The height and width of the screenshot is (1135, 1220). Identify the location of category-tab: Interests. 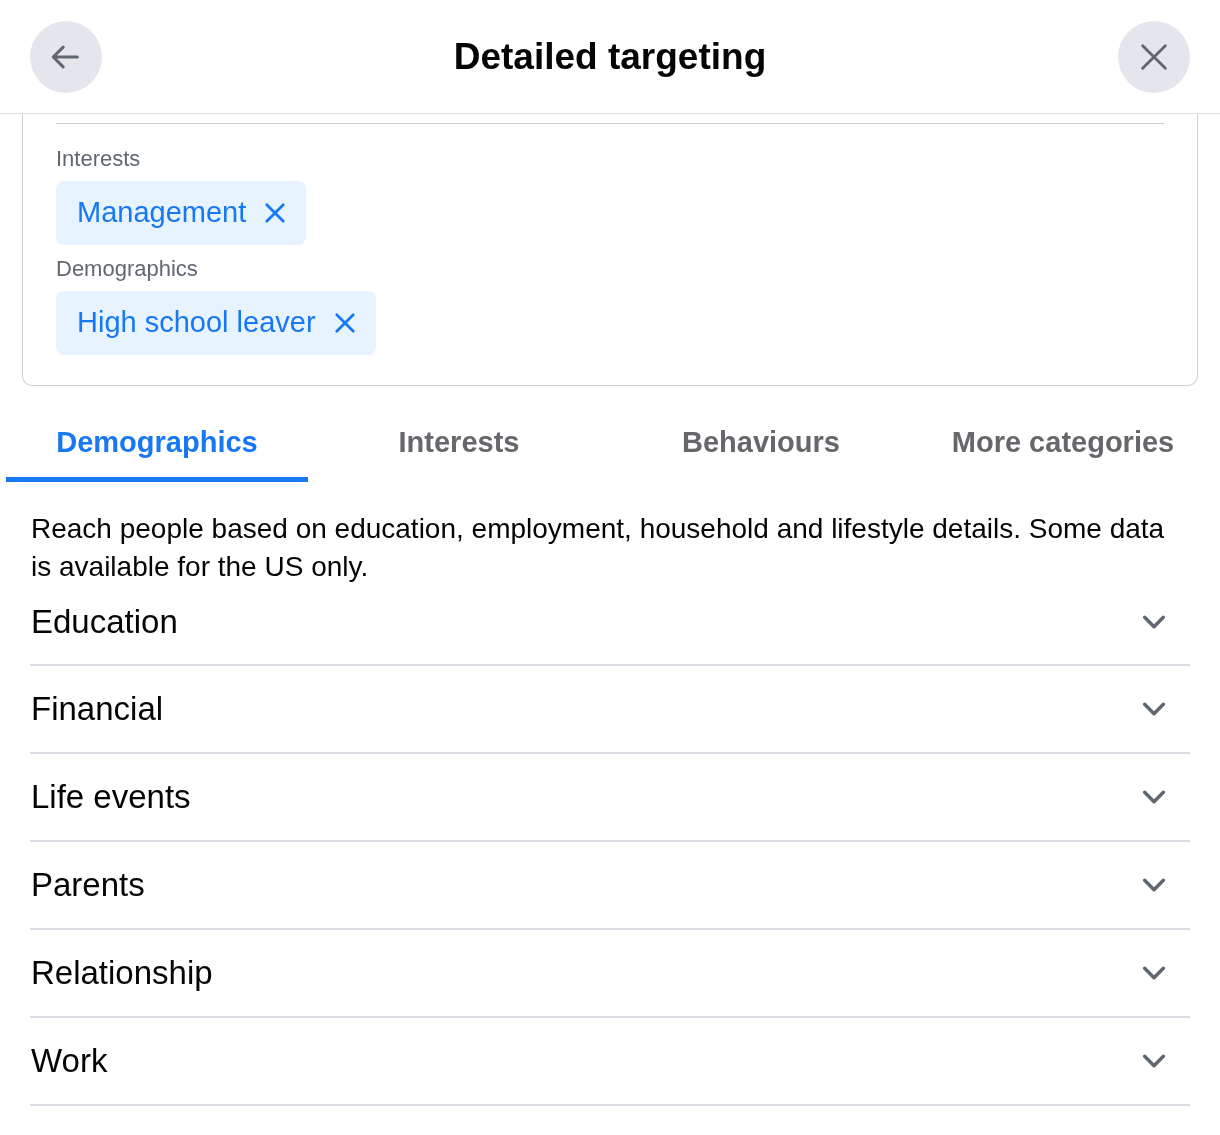
(459, 445).